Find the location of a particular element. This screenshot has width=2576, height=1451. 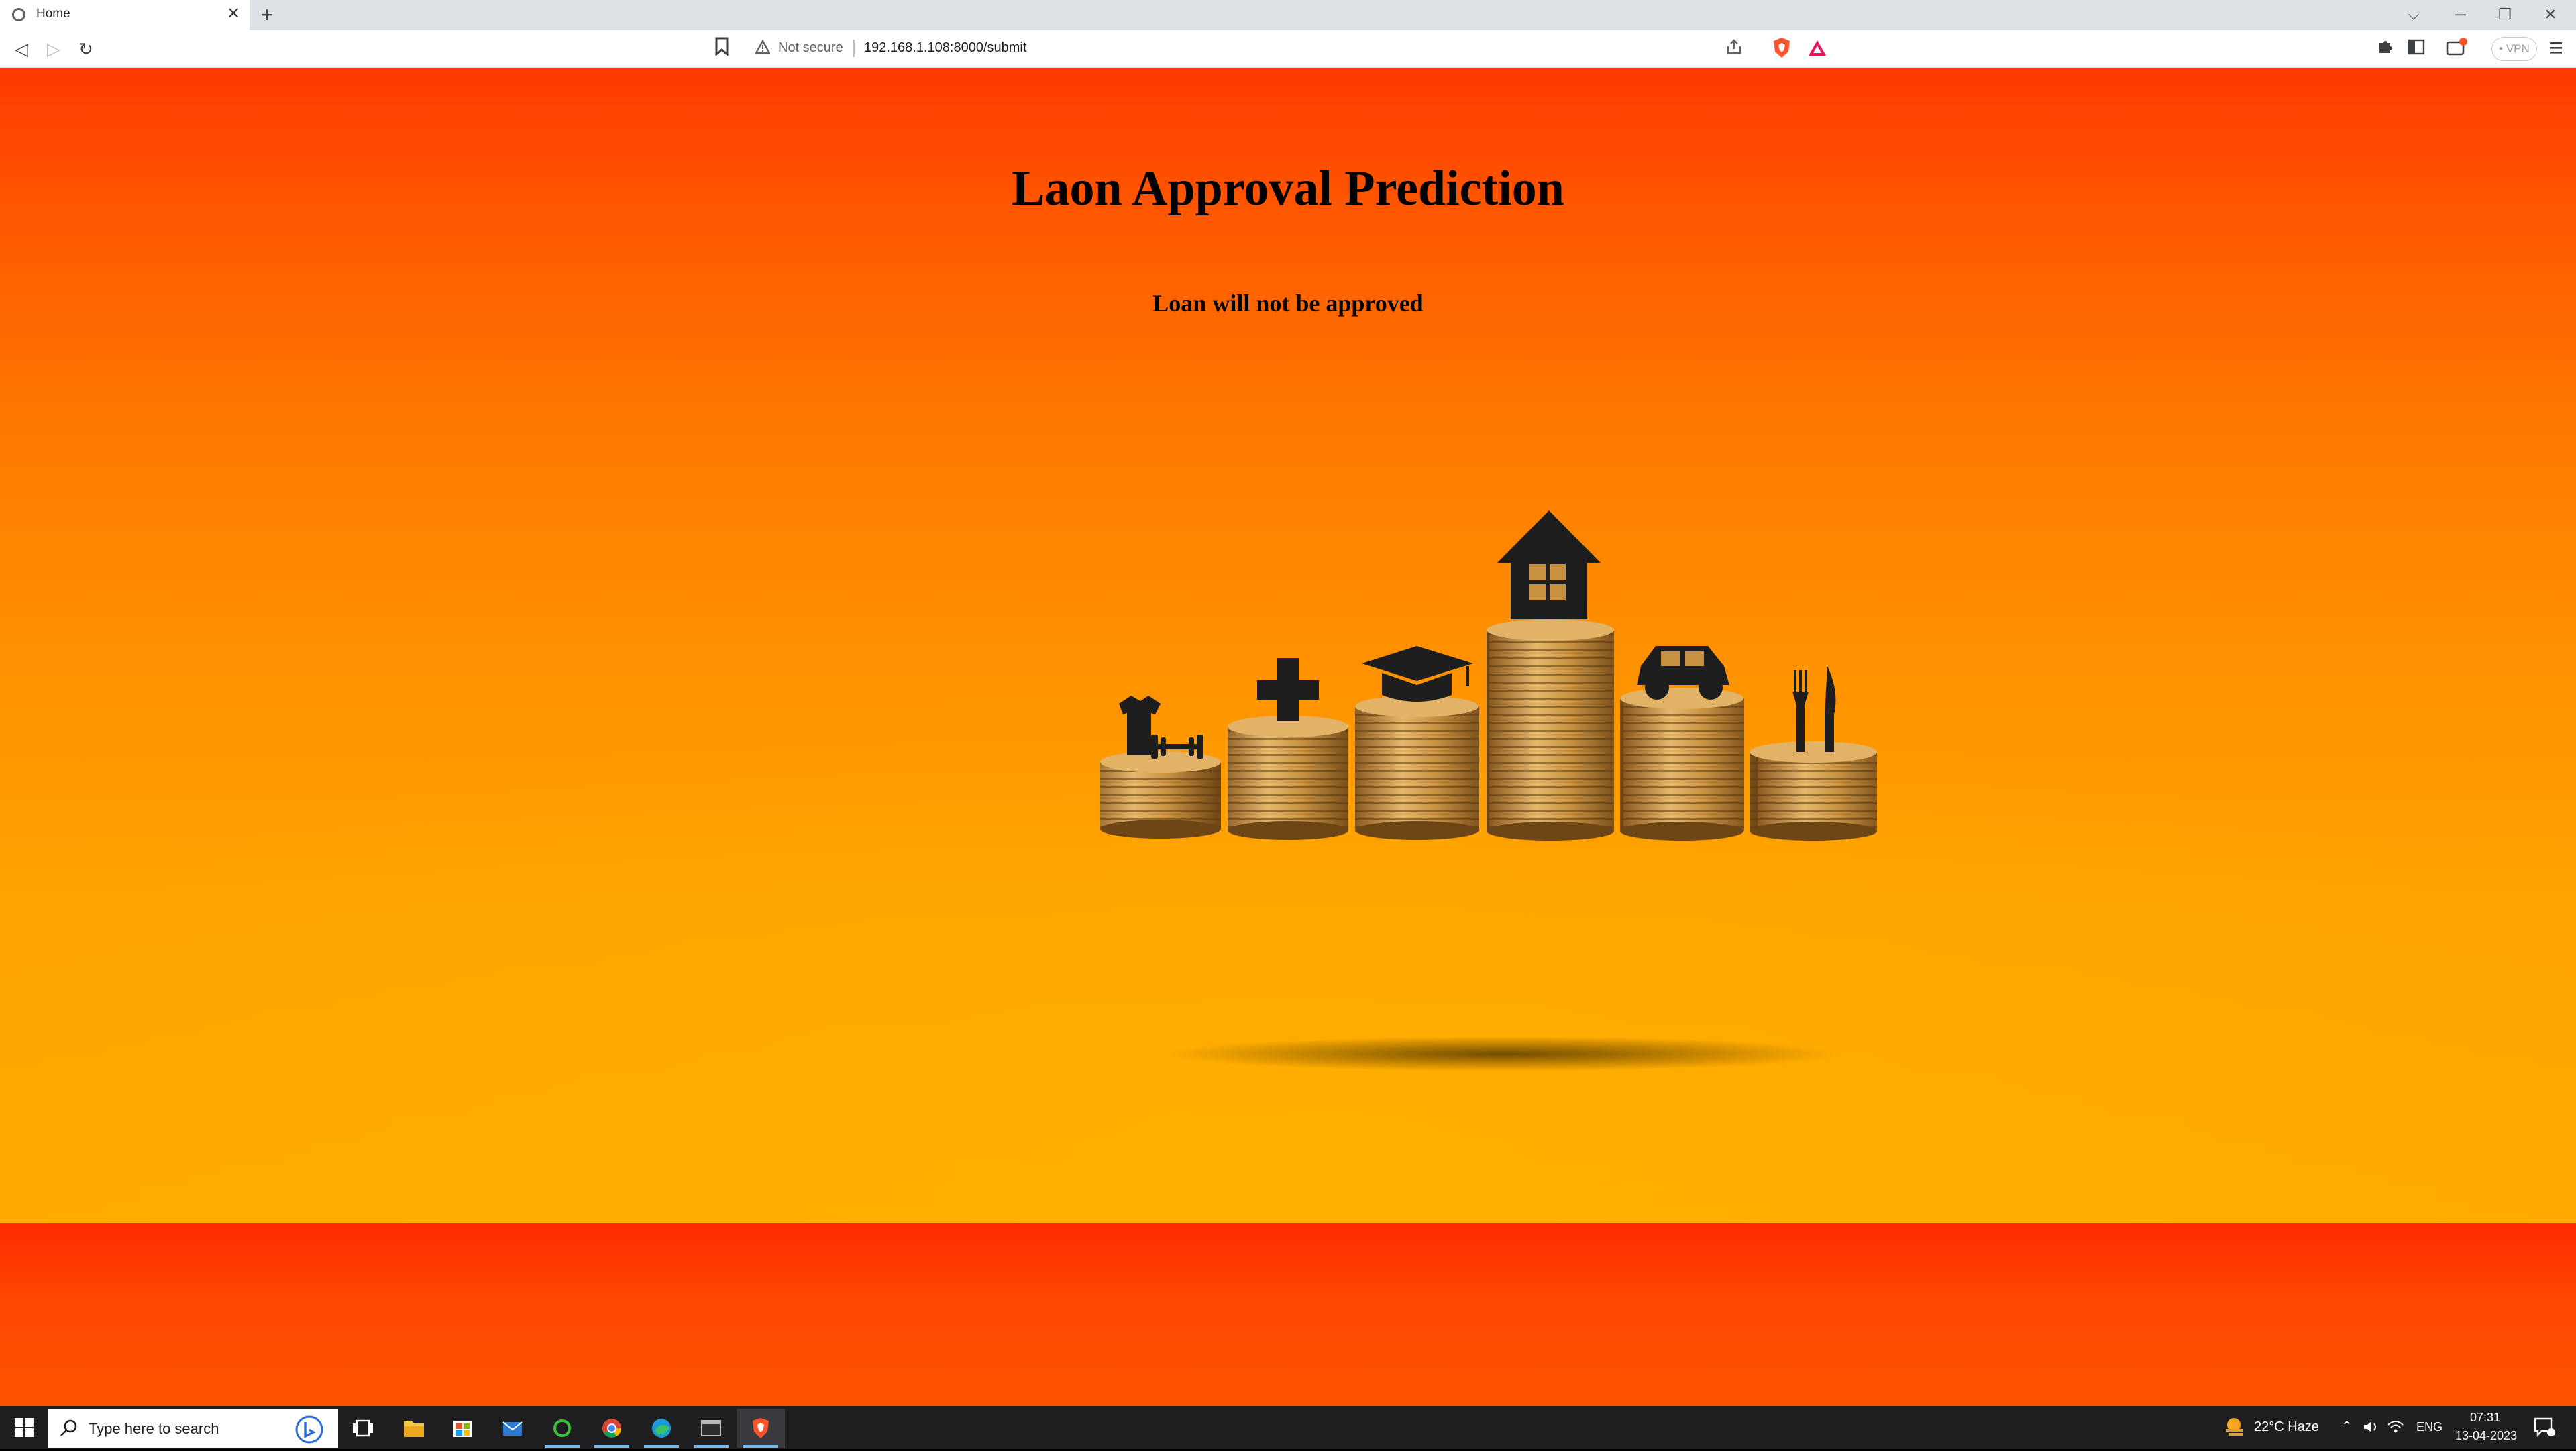

warning-icon is located at coordinates (762, 48).